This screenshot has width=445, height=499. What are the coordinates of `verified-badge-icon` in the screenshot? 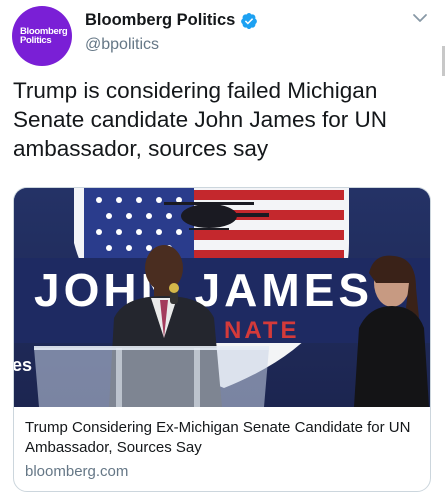 It's located at (249, 20).